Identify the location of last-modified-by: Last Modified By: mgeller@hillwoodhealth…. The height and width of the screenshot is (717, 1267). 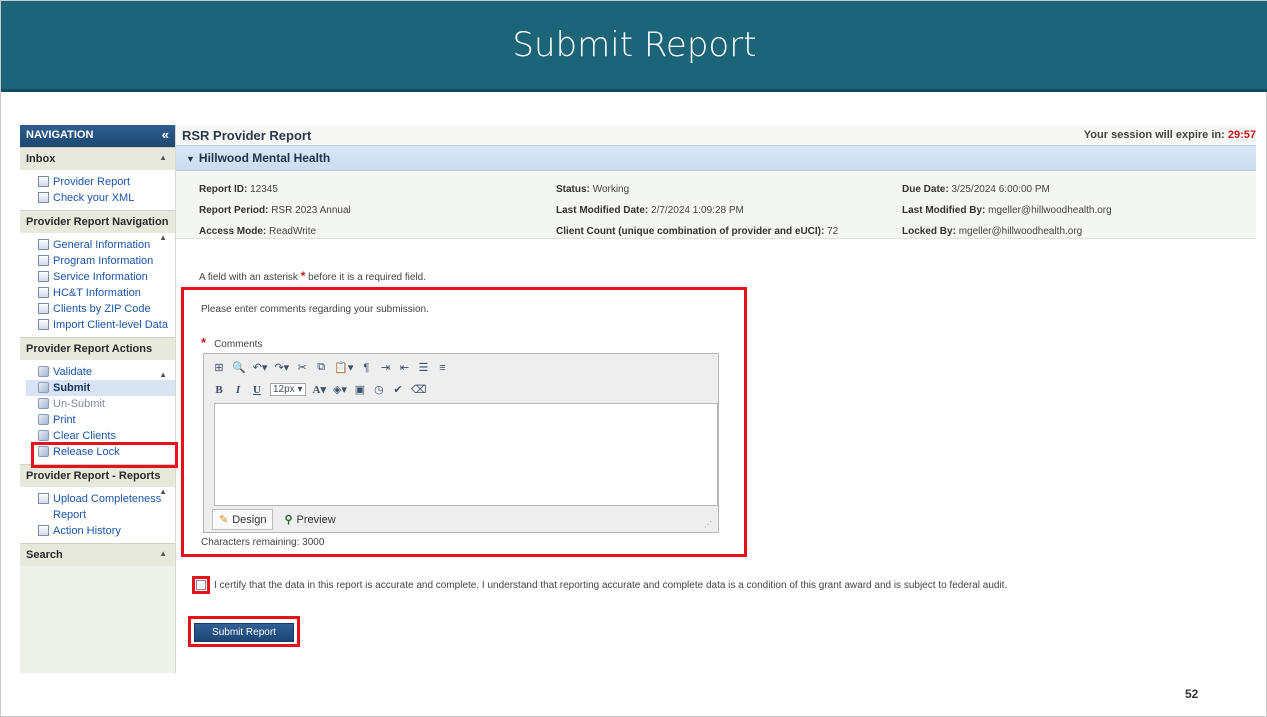
(1007, 210).